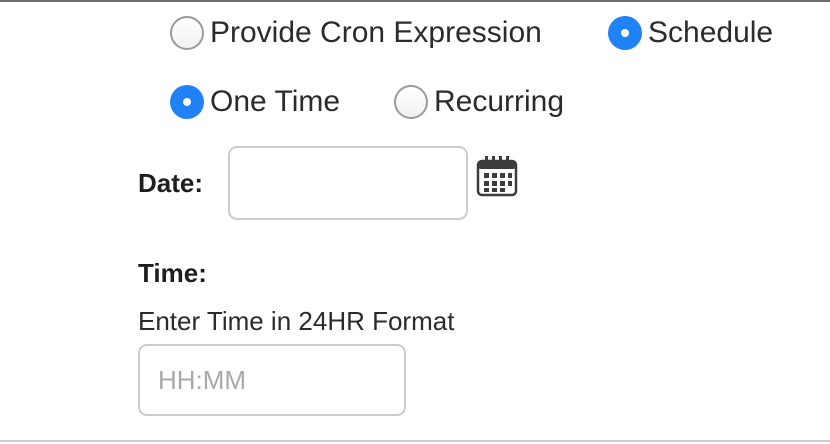 This screenshot has height=444, width=830. Describe the element at coordinates (171, 183) in the screenshot. I see `date-label: Date:` at that location.